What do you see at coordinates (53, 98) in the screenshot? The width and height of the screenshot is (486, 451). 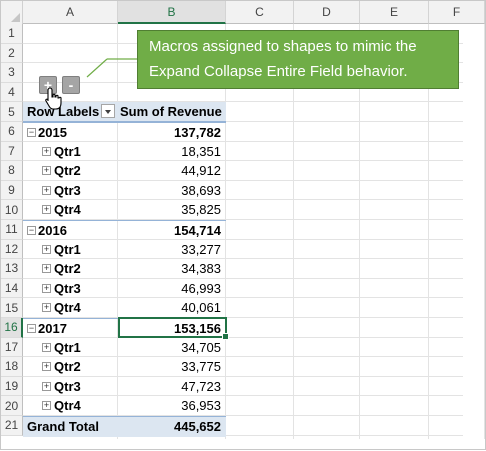 I see `hand-pointer-icon` at bounding box center [53, 98].